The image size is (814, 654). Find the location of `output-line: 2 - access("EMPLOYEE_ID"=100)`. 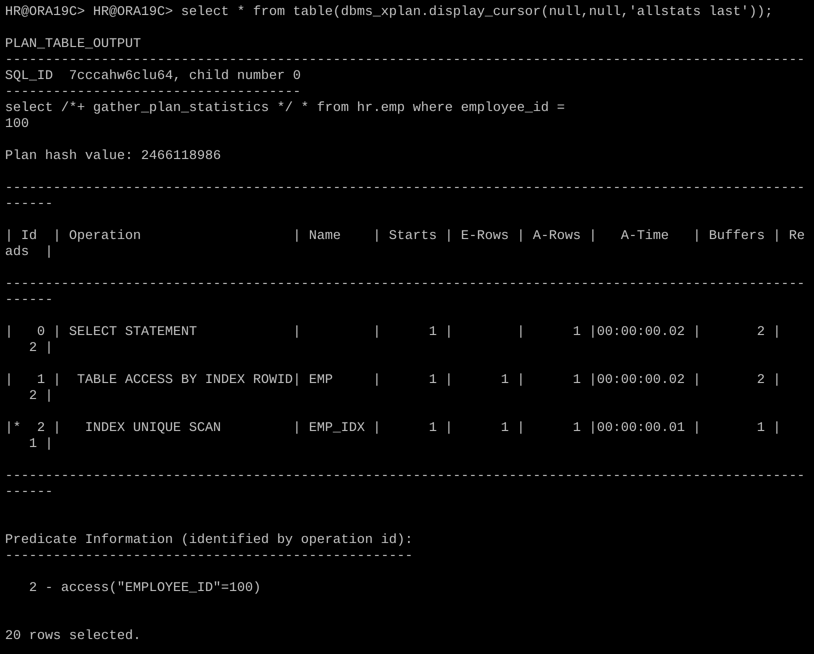

output-line: 2 - access("EMPLOYEE_ID"=100) is located at coordinates (144, 589).